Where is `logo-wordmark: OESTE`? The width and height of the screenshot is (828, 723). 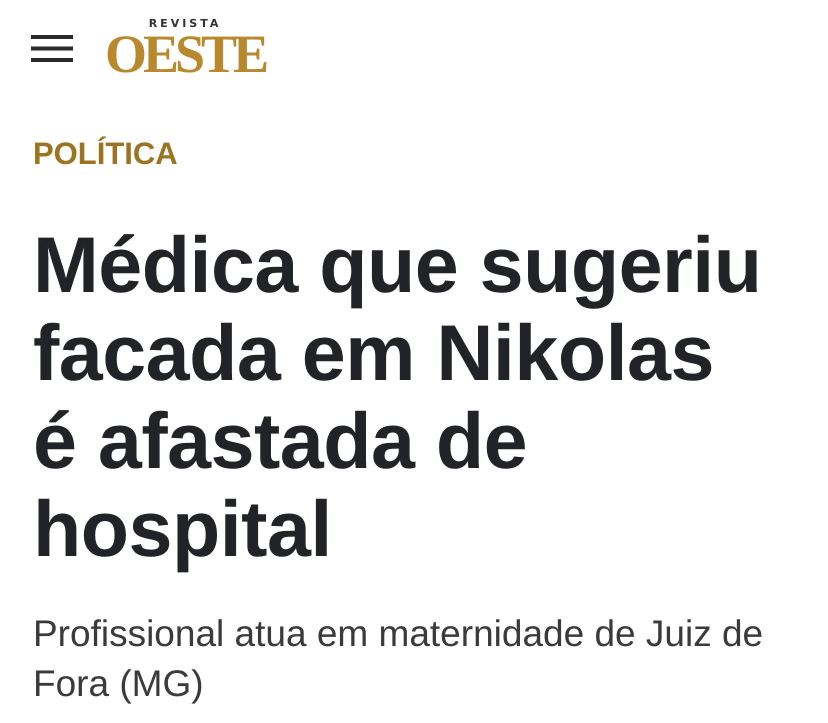 logo-wordmark: OESTE is located at coordinates (185, 54).